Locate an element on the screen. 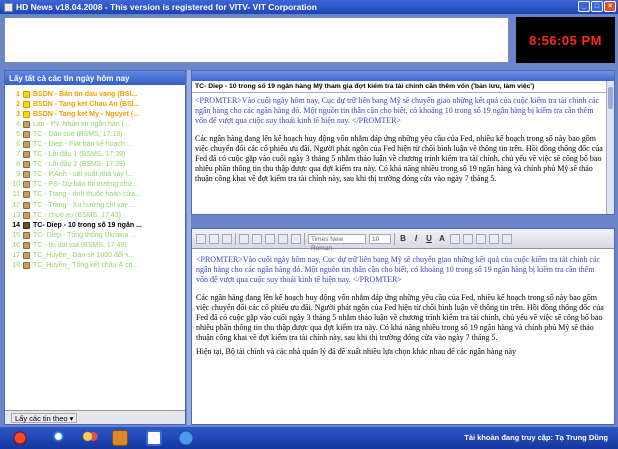 The image size is (618, 449). list-item-number: 3 is located at coordinates (18, 114).